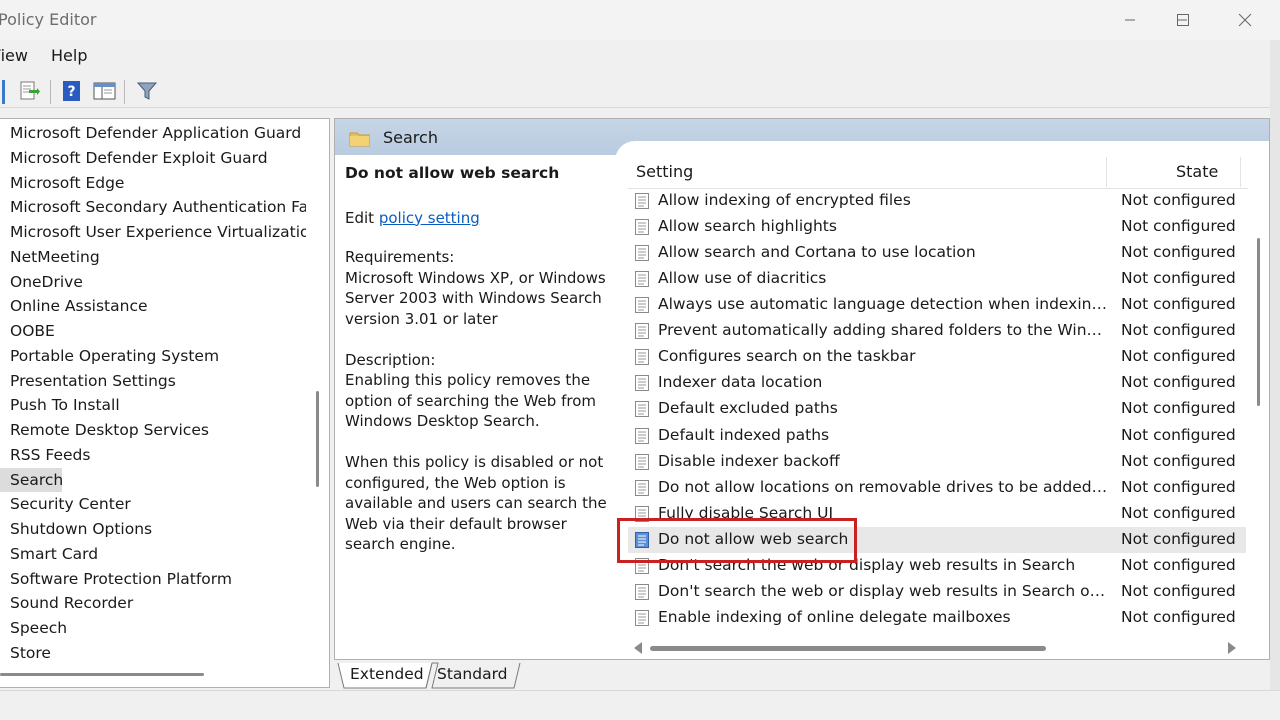 The height and width of the screenshot is (720, 1280). What do you see at coordinates (150, 133) in the screenshot?
I see `tree-item: Microsoft Defender Application Guard` at bounding box center [150, 133].